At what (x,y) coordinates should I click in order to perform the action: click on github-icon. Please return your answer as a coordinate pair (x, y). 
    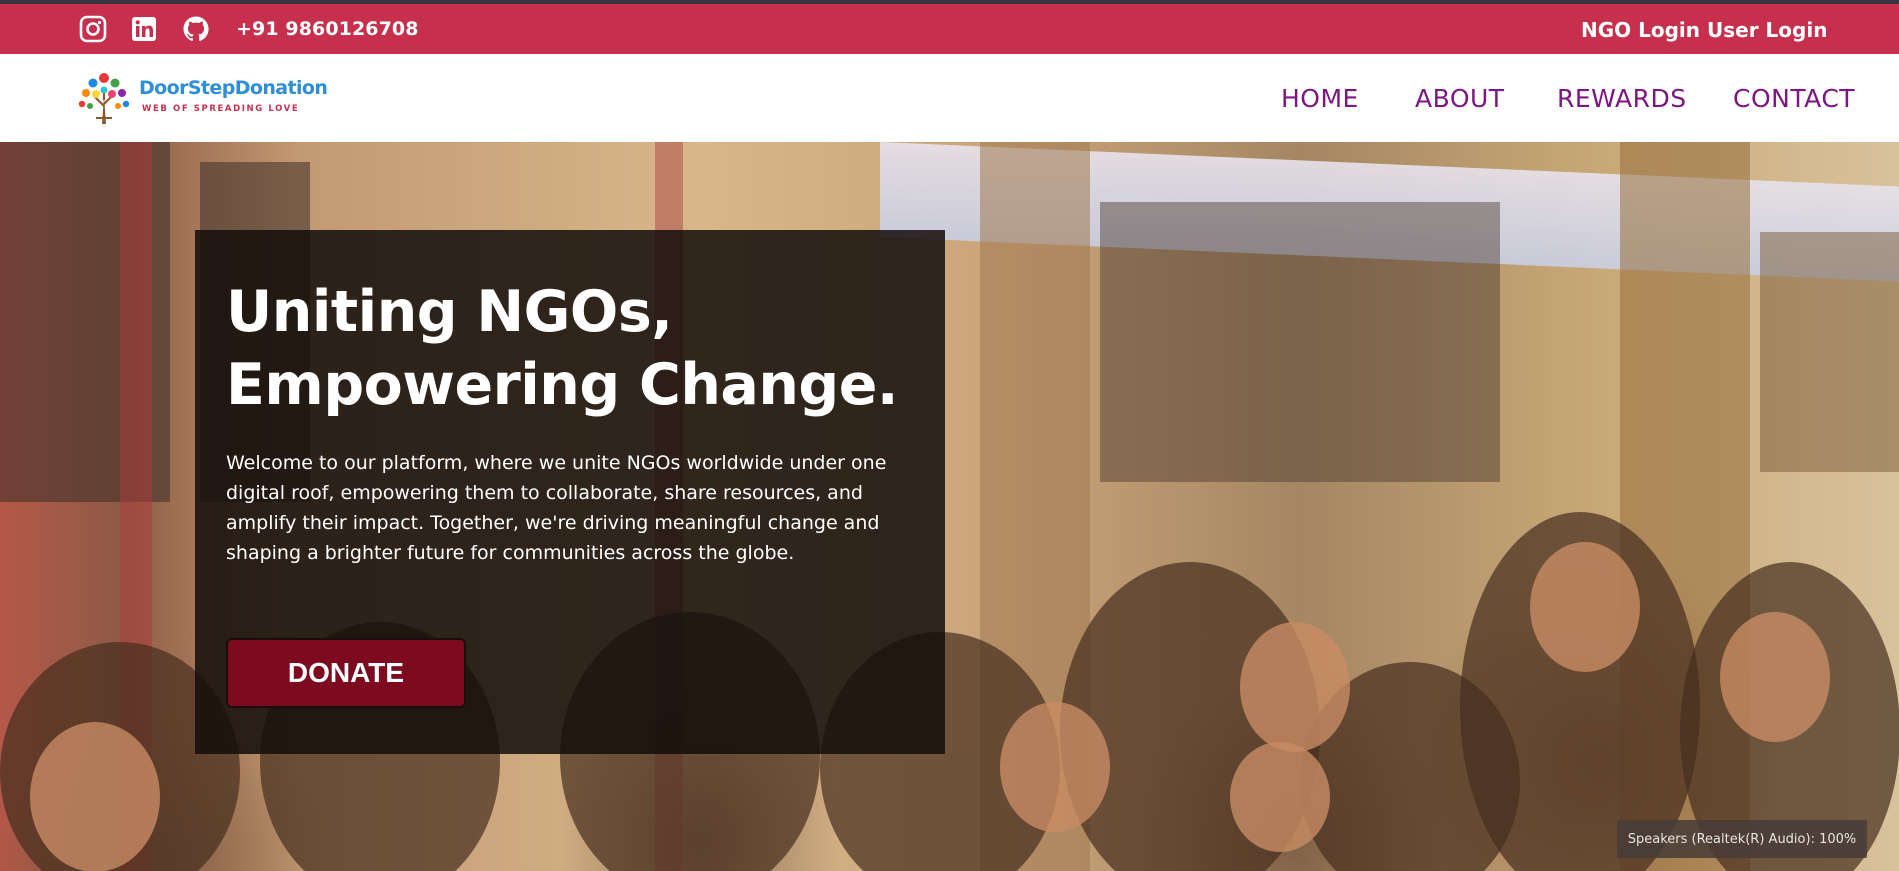
    Looking at the image, I should click on (196, 29).